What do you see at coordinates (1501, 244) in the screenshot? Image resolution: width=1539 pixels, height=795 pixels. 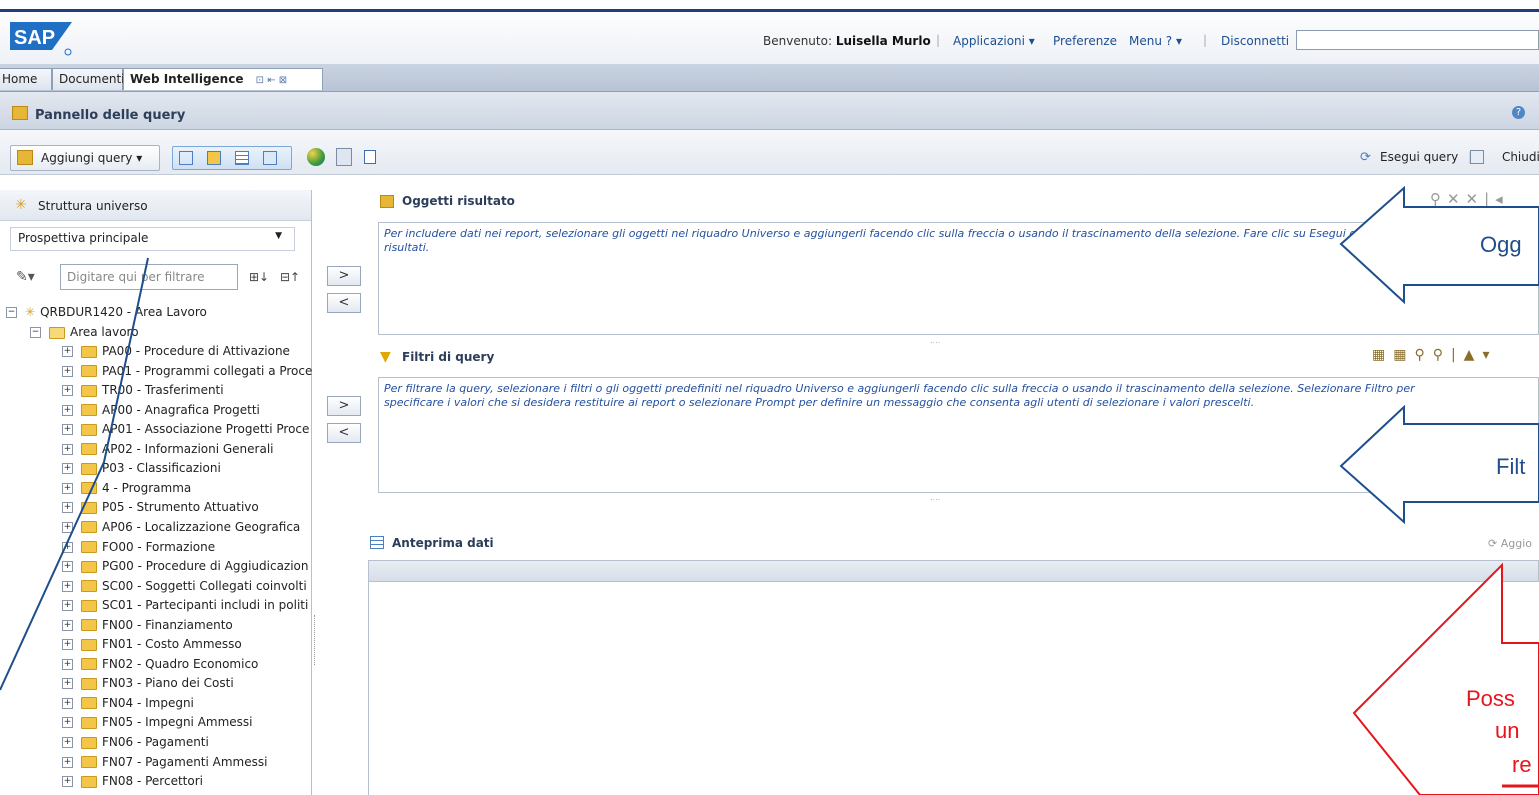 I see `blue-callout-text-1: Ogg` at bounding box center [1501, 244].